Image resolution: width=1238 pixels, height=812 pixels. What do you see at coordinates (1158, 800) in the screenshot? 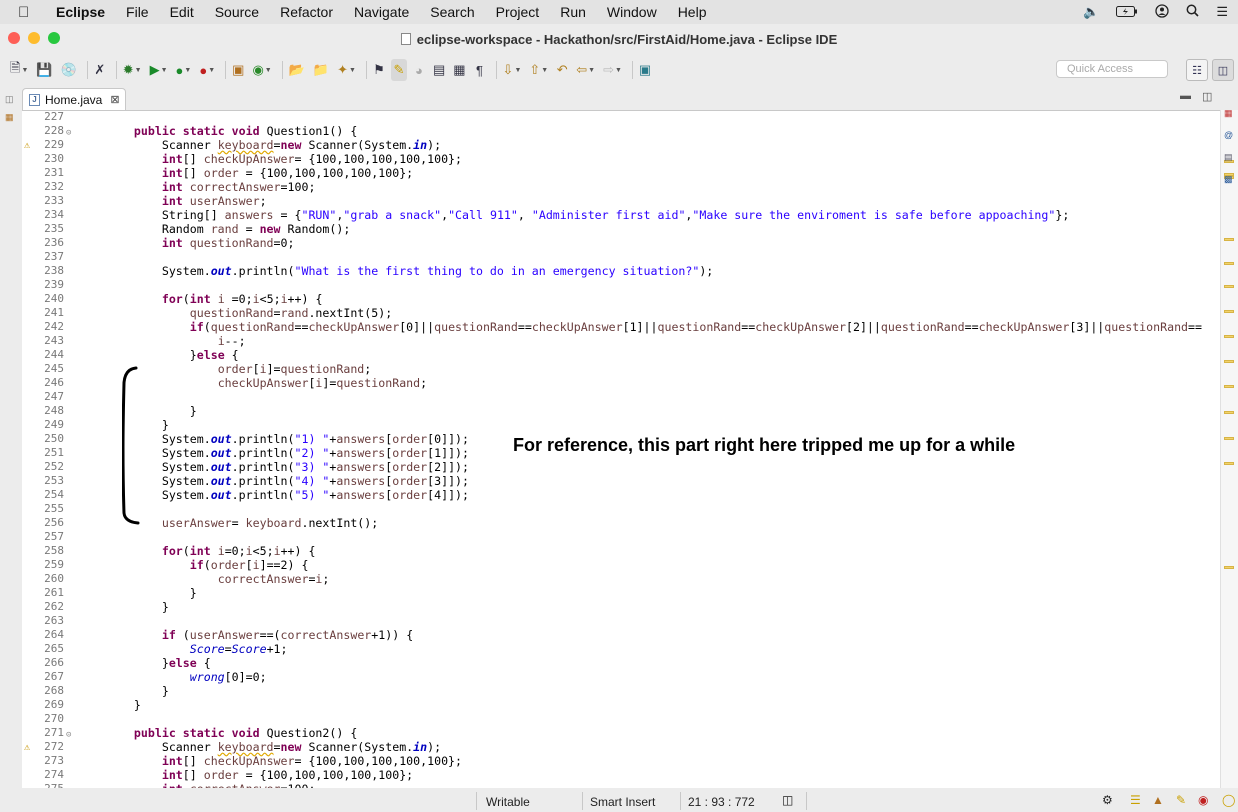
I see `tutorial-icon: ▲` at bounding box center [1158, 800].